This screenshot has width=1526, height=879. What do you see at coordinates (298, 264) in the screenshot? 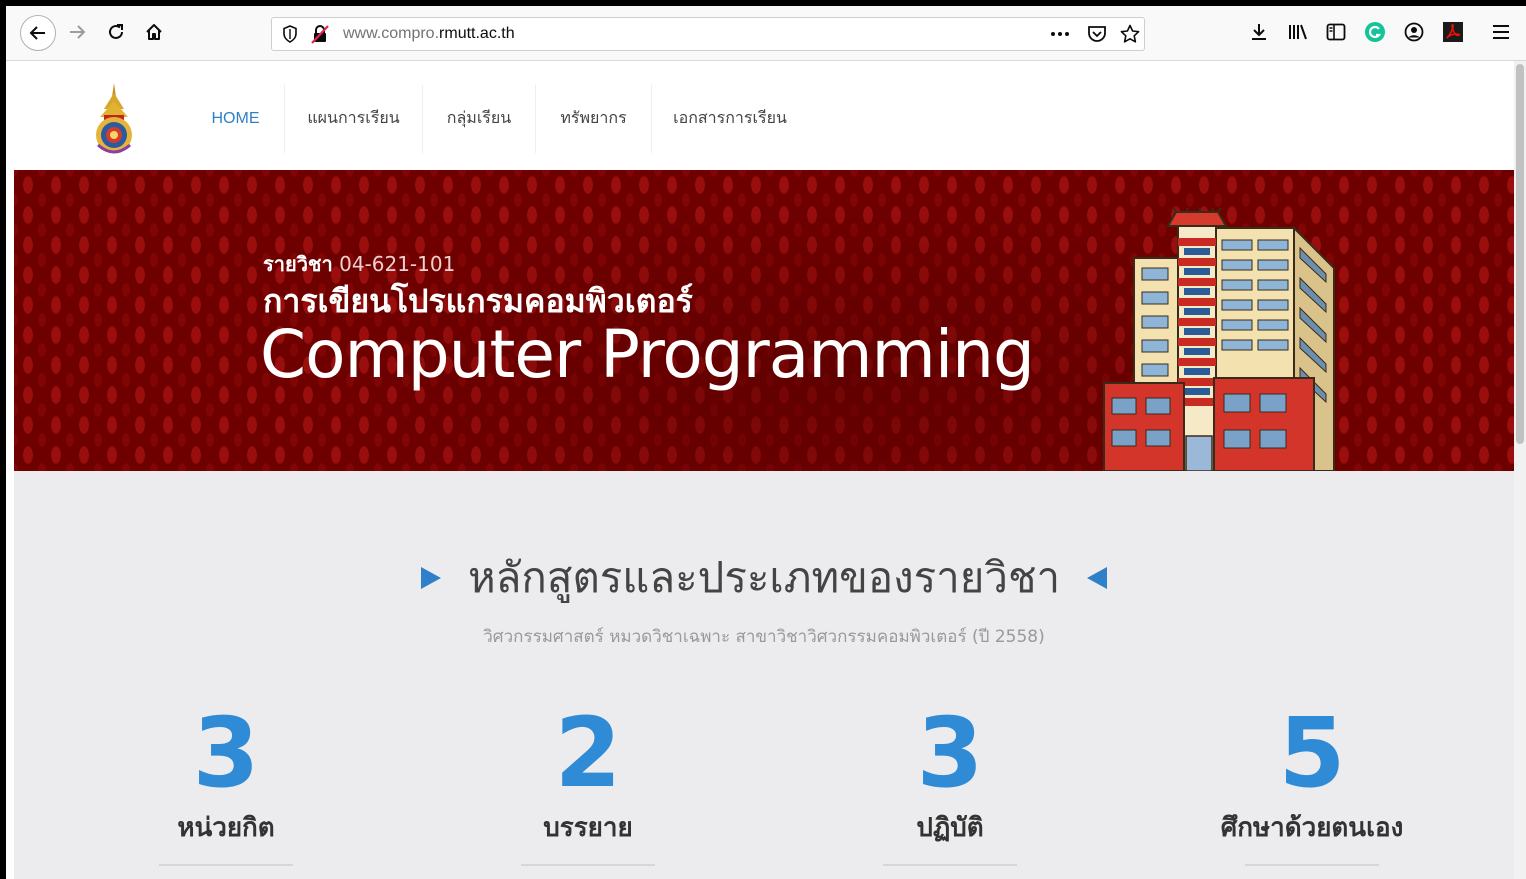
I see `course-code-label: รายวิชา` at bounding box center [298, 264].